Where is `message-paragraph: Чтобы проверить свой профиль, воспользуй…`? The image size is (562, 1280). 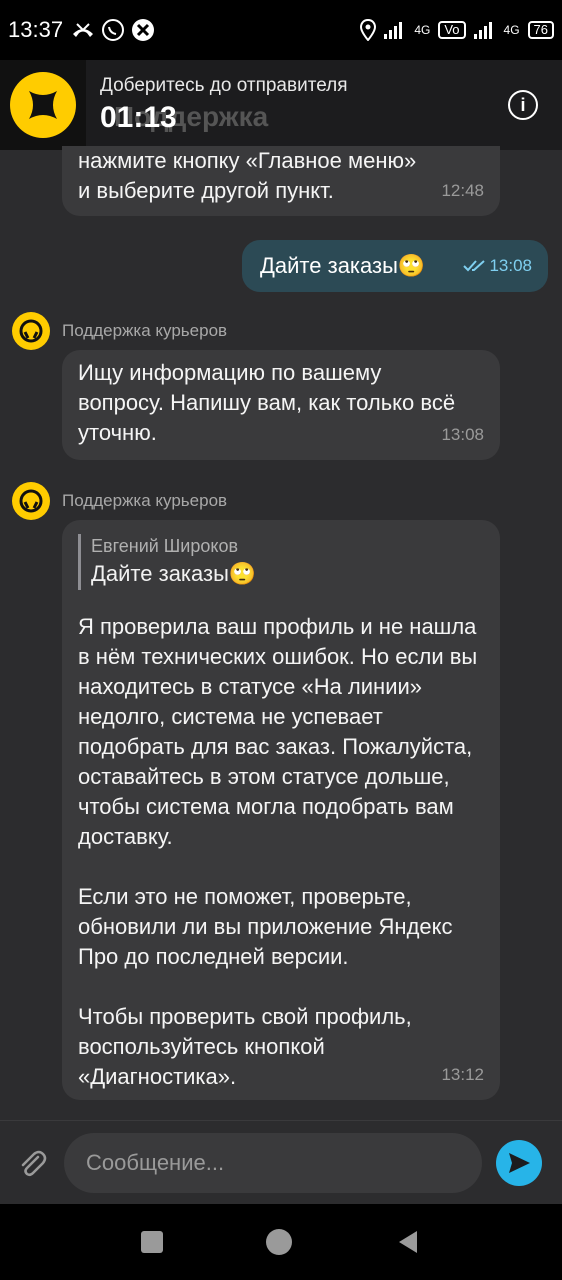 message-paragraph: Чтобы проверить свой профиль, воспользуй… is located at coordinates (245, 1046).